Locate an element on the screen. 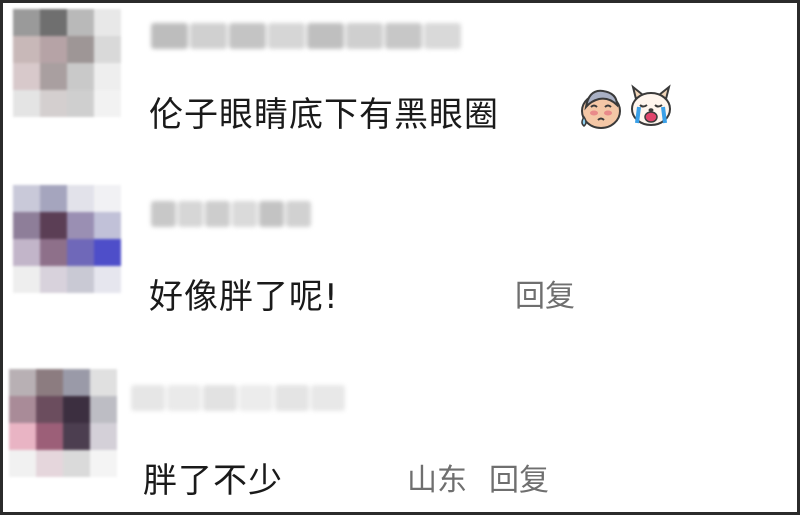  comment-text: 好像胖了呢! is located at coordinates (244, 297).